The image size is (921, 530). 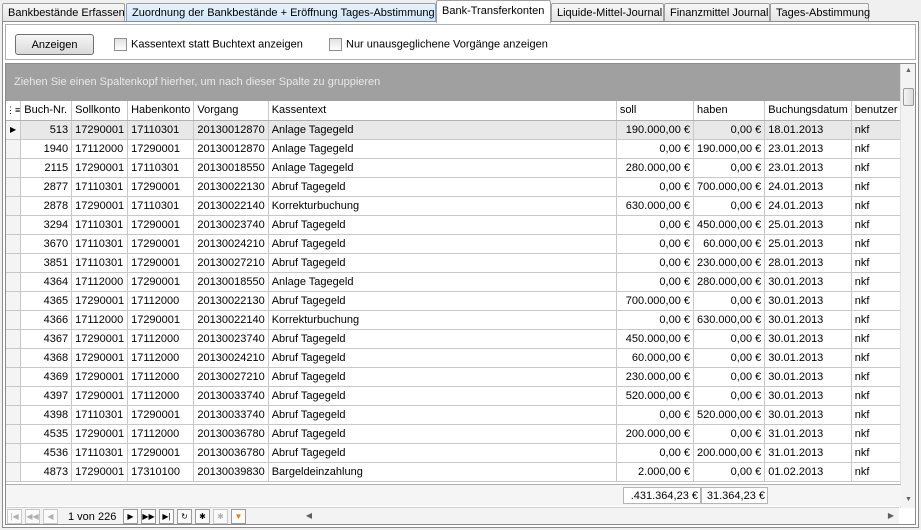 What do you see at coordinates (729, 187) in the screenshot?
I see `cell-haben: 700.000,00 €` at bounding box center [729, 187].